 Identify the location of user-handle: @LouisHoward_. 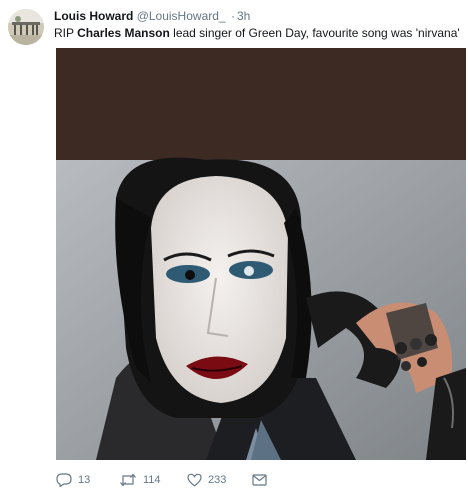
(181, 16).